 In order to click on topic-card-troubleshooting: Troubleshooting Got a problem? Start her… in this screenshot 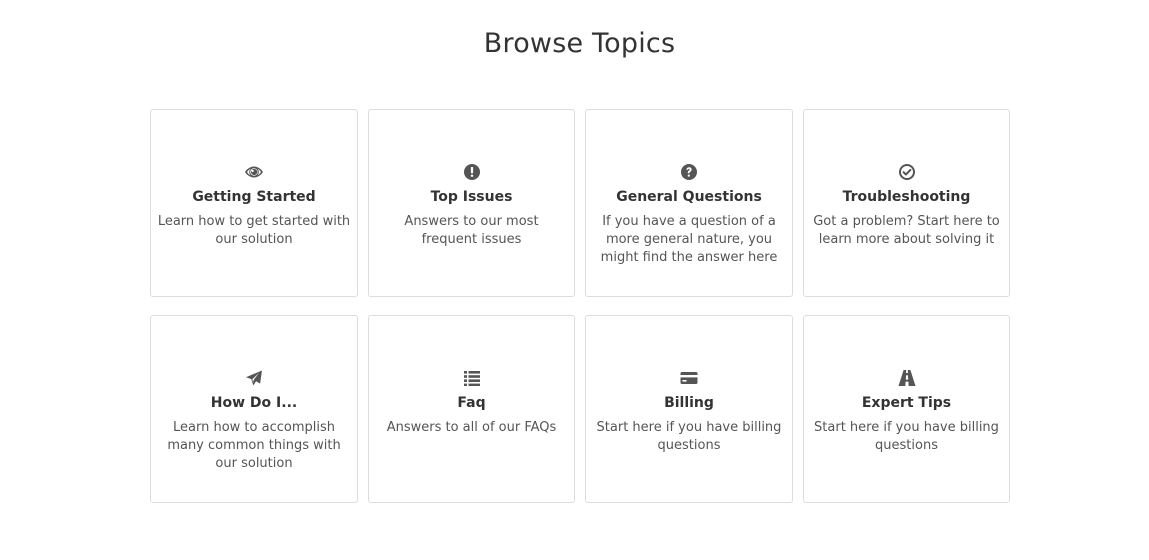, I will do `click(906, 203)`.